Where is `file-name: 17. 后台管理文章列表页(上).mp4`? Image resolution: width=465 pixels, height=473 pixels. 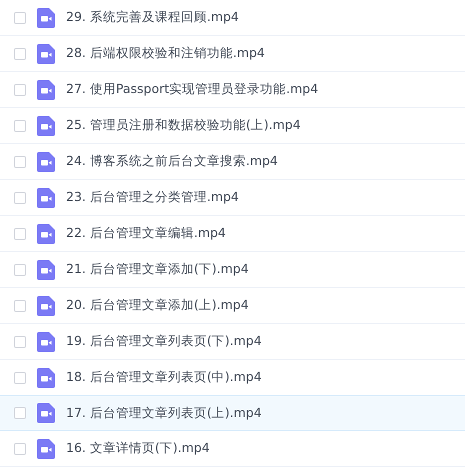 file-name: 17. 后台管理文章列表页(上).mp4 is located at coordinates (164, 413).